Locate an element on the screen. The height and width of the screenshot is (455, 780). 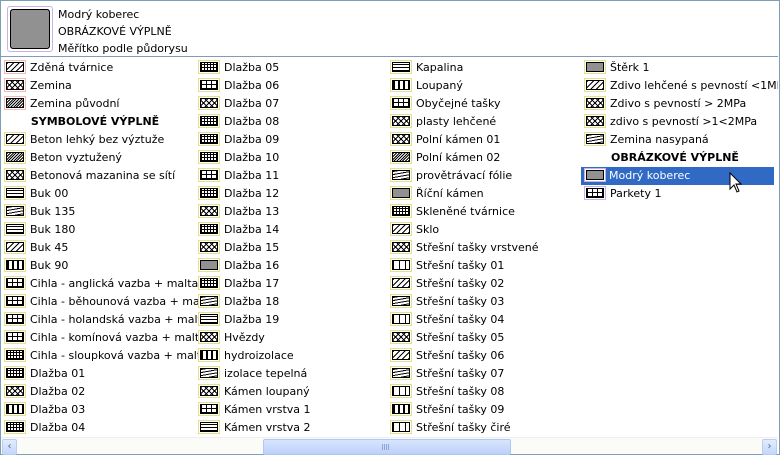
scroll-right-button: › is located at coordinates (769, 447).